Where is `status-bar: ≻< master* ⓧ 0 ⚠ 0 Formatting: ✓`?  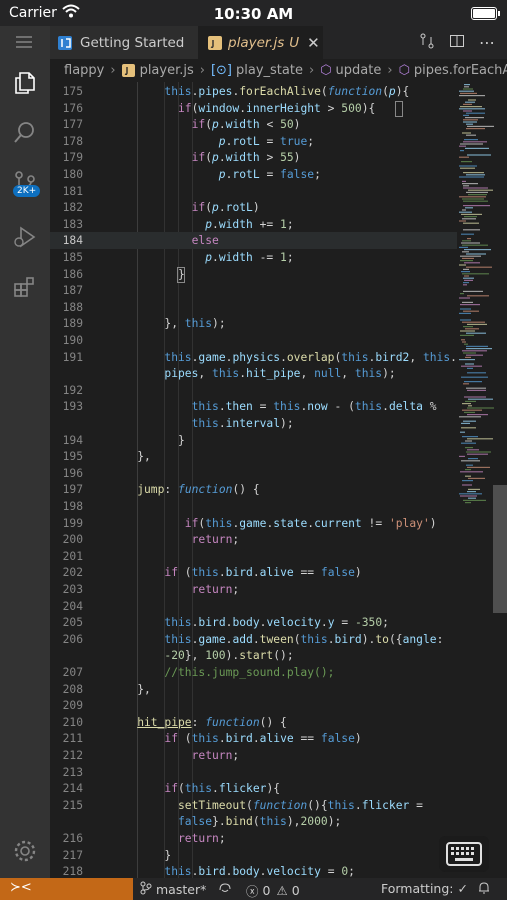
status-bar: ≻< master* ⓧ 0 ⚠ 0 Formatting: ✓ is located at coordinates (253, 889).